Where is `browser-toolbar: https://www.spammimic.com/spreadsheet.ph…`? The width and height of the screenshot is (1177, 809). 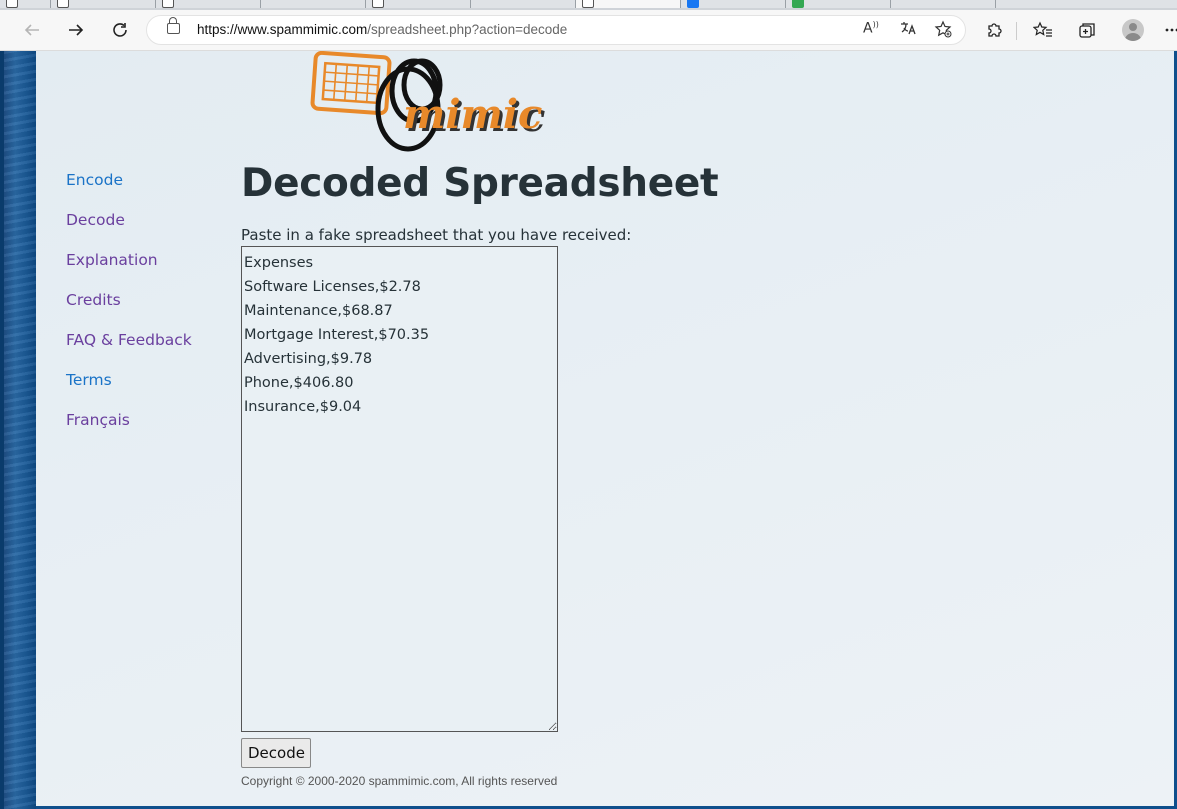 browser-toolbar: https://www.spammimic.com/spreadsheet.ph… is located at coordinates (588, 30).